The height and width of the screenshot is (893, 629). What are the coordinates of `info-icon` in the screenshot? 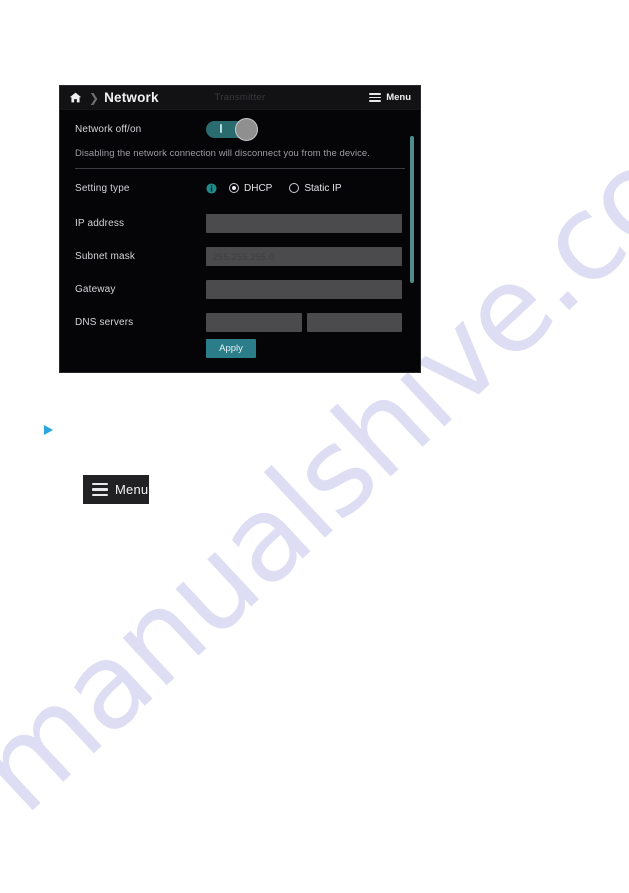 It's located at (211, 188).